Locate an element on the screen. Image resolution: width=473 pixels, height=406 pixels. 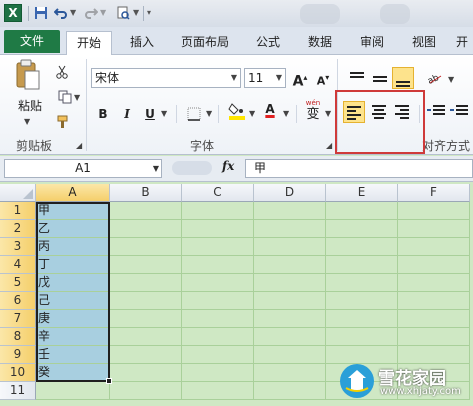
paste-dropdown-icon: ▼ is located at coordinates (27, 121).